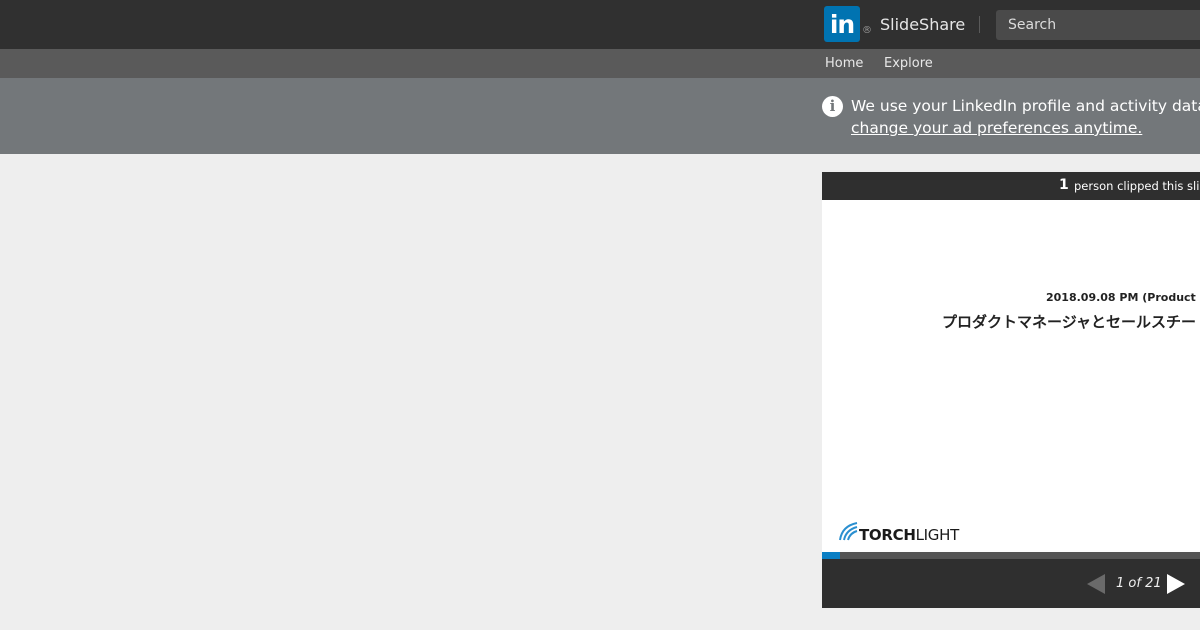 The height and width of the screenshot is (630, 1200). What do you see at coordinates (600, 63) in the screenshot?
I see `sub-navigation: Home Explore` at bounding box center [600, 63].